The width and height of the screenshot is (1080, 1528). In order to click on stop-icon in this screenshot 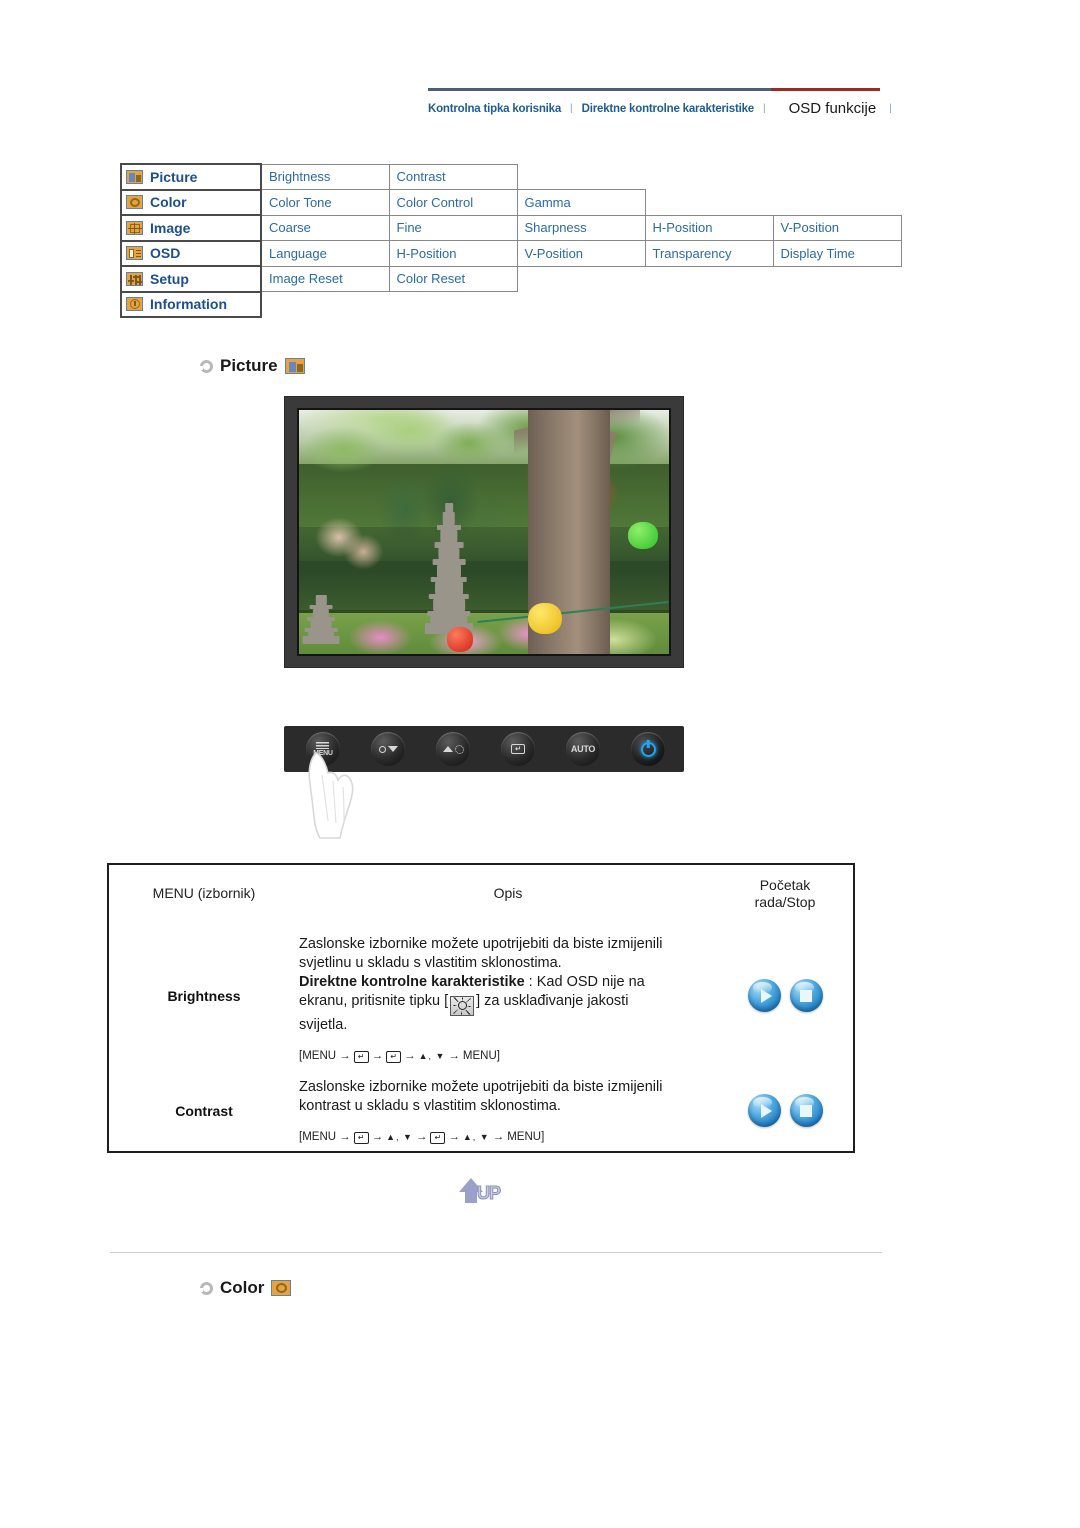, I will do `click(806, 995)`.